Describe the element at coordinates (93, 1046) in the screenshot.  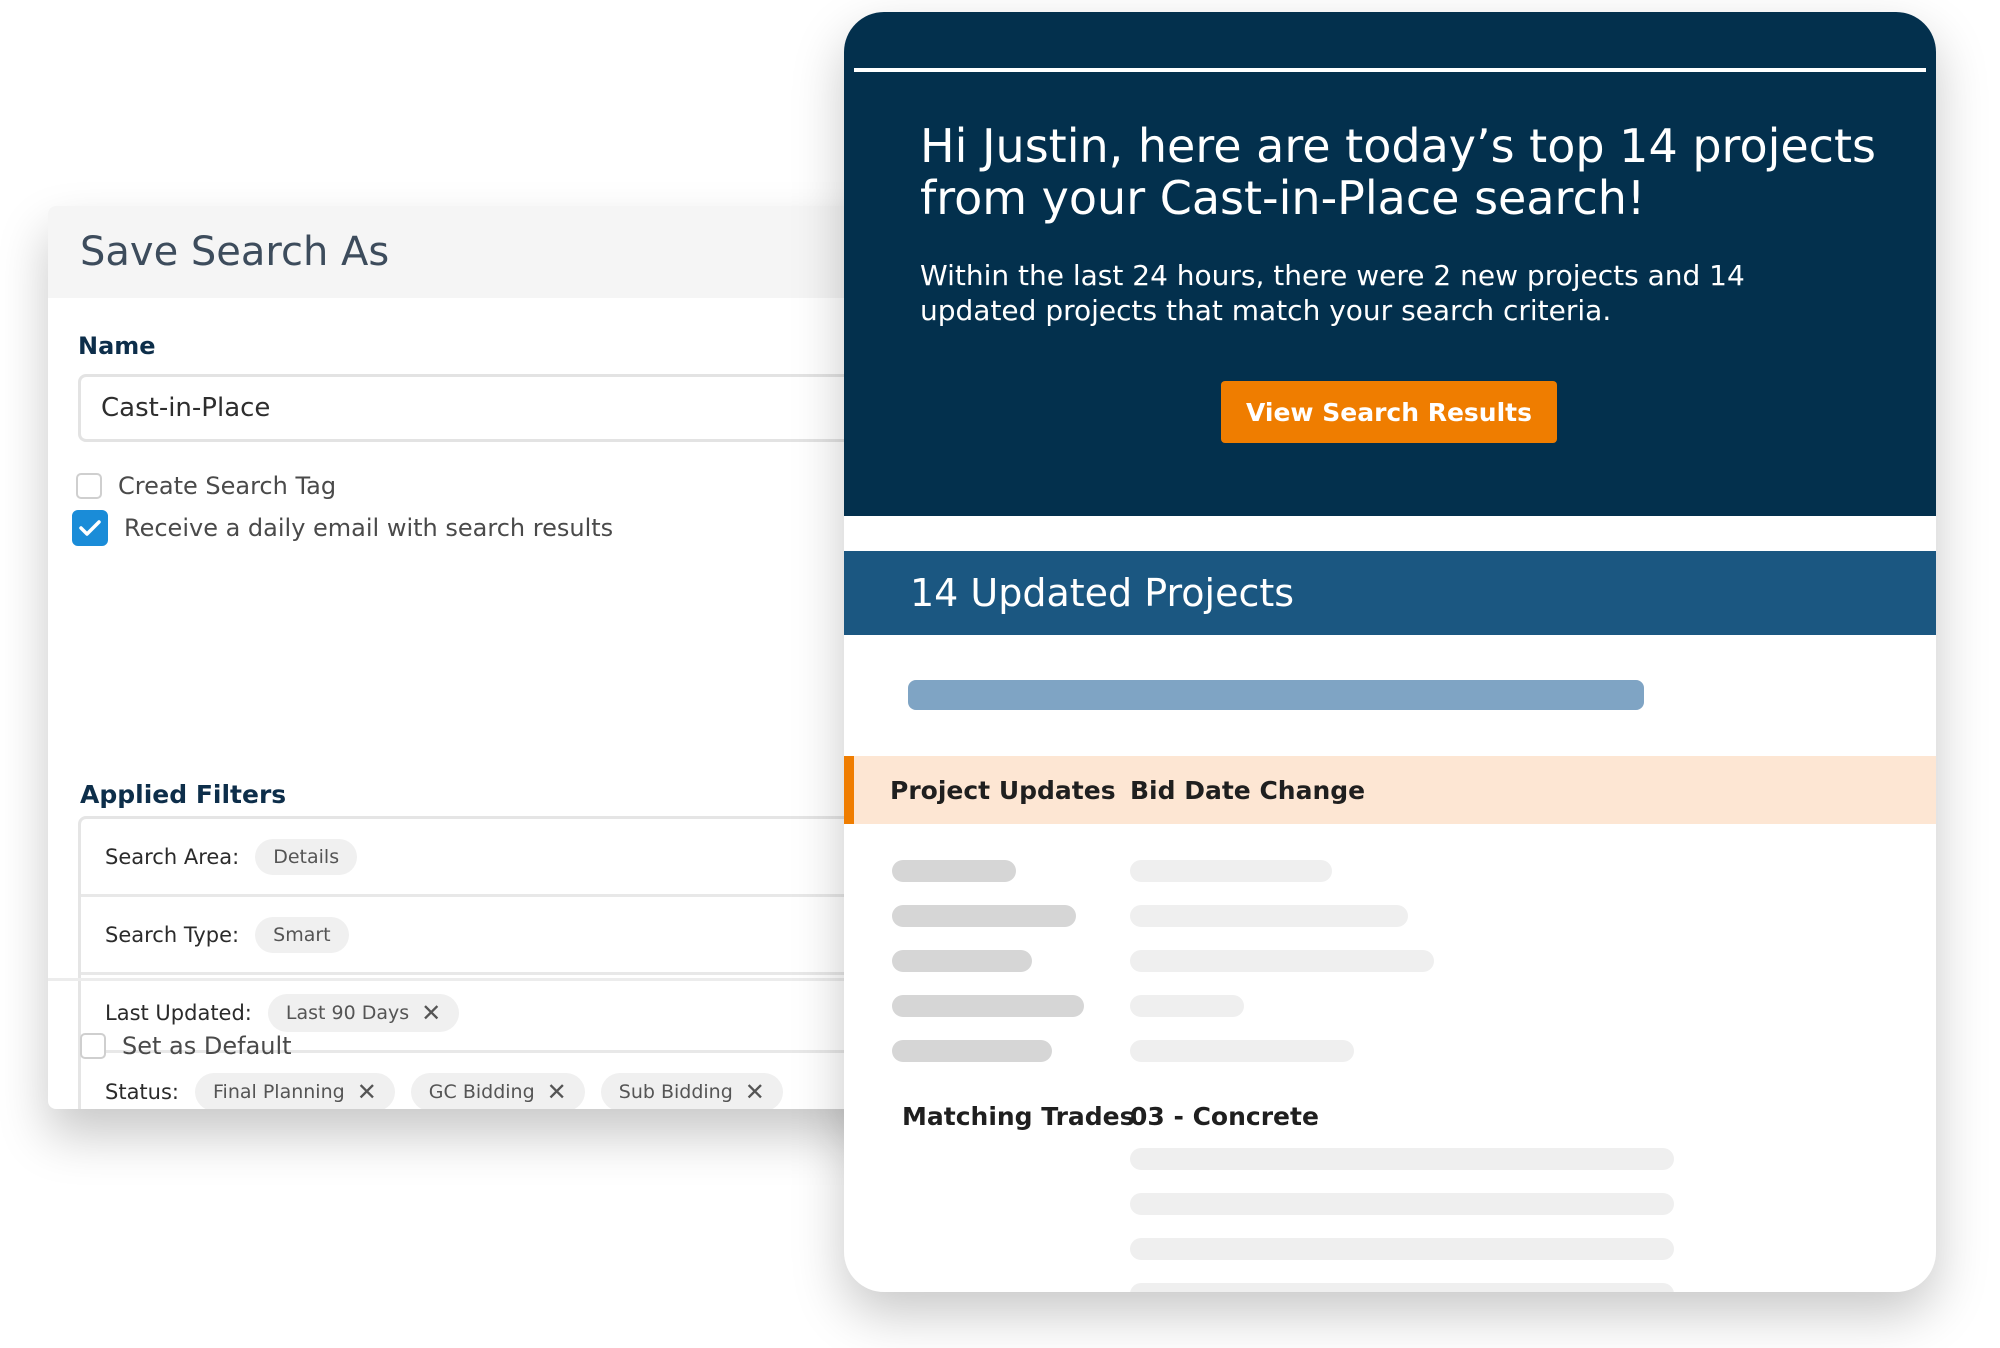
I see `set-default-checkbox` at that location.